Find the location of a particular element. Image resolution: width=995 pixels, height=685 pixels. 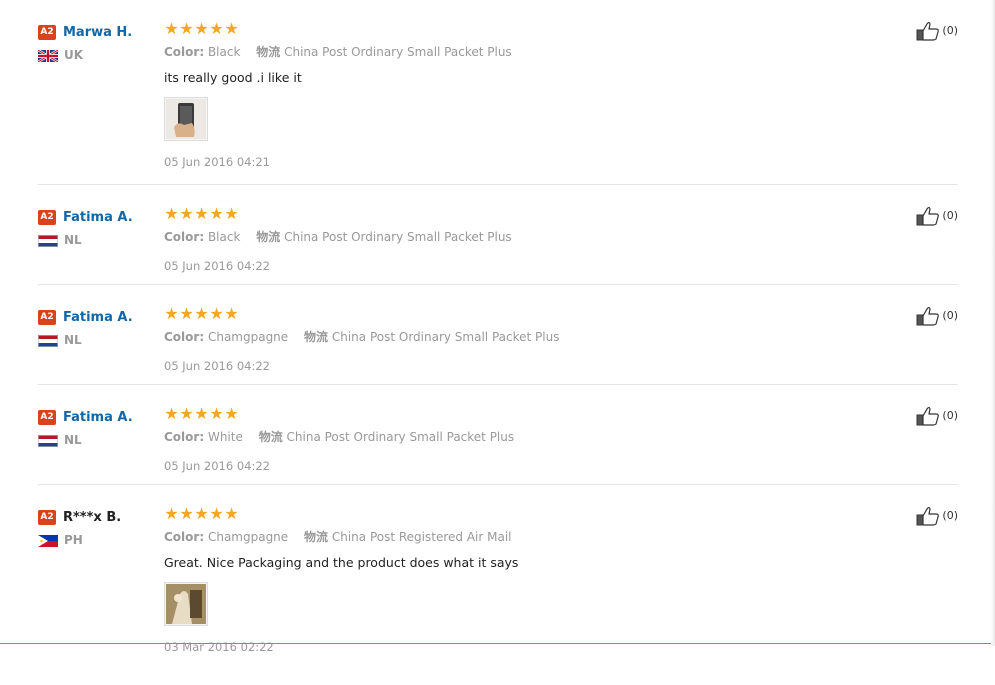

review-item: A2 Fatima A. NL ★★★★★ Color: Chamgpagne is located at coordinates (498, 335).